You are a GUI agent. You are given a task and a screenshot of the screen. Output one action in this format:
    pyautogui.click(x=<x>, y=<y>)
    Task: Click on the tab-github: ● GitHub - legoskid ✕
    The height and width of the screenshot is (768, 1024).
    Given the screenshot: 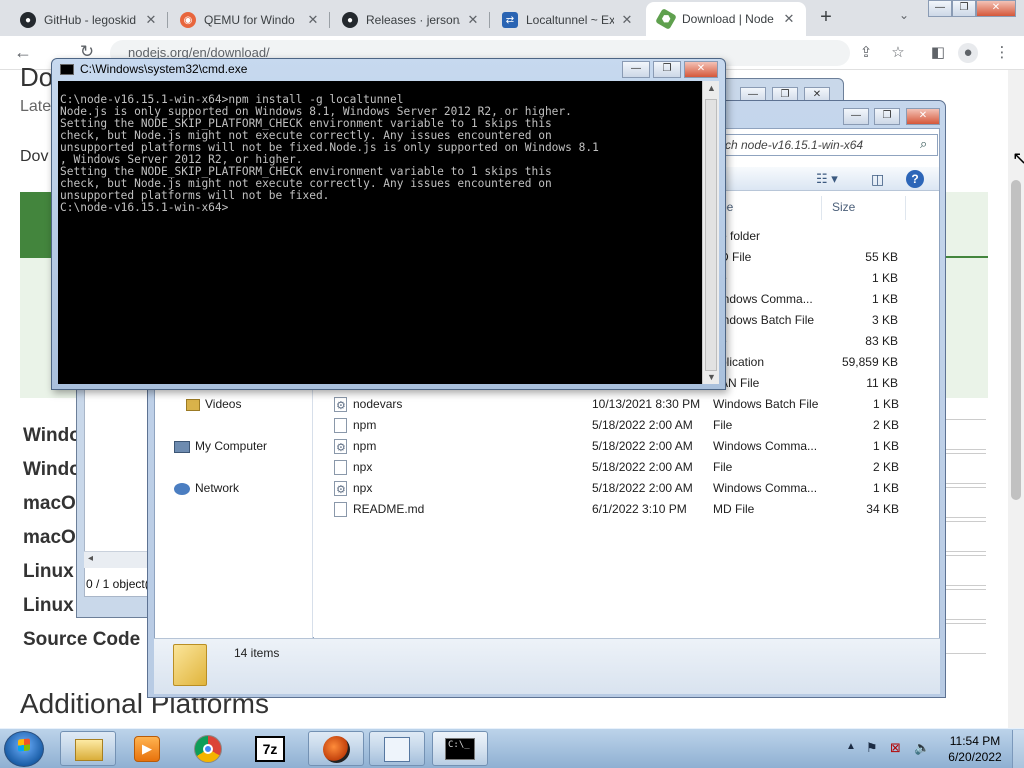 What is the action you would take?
    pyautogui.click(x=88, y=20)
    